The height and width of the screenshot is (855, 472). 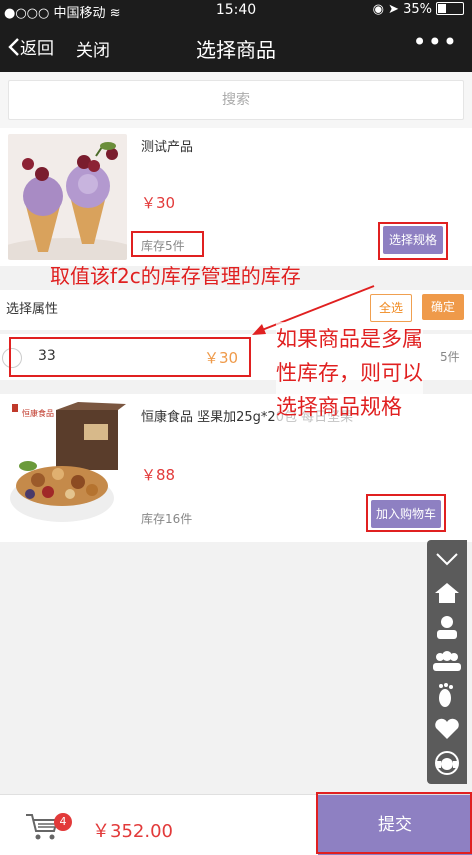 What do you see at coordinates (63, 822) in the screenshot?
I see `cart-count-badge: 4` at bounding box center [63, 822].